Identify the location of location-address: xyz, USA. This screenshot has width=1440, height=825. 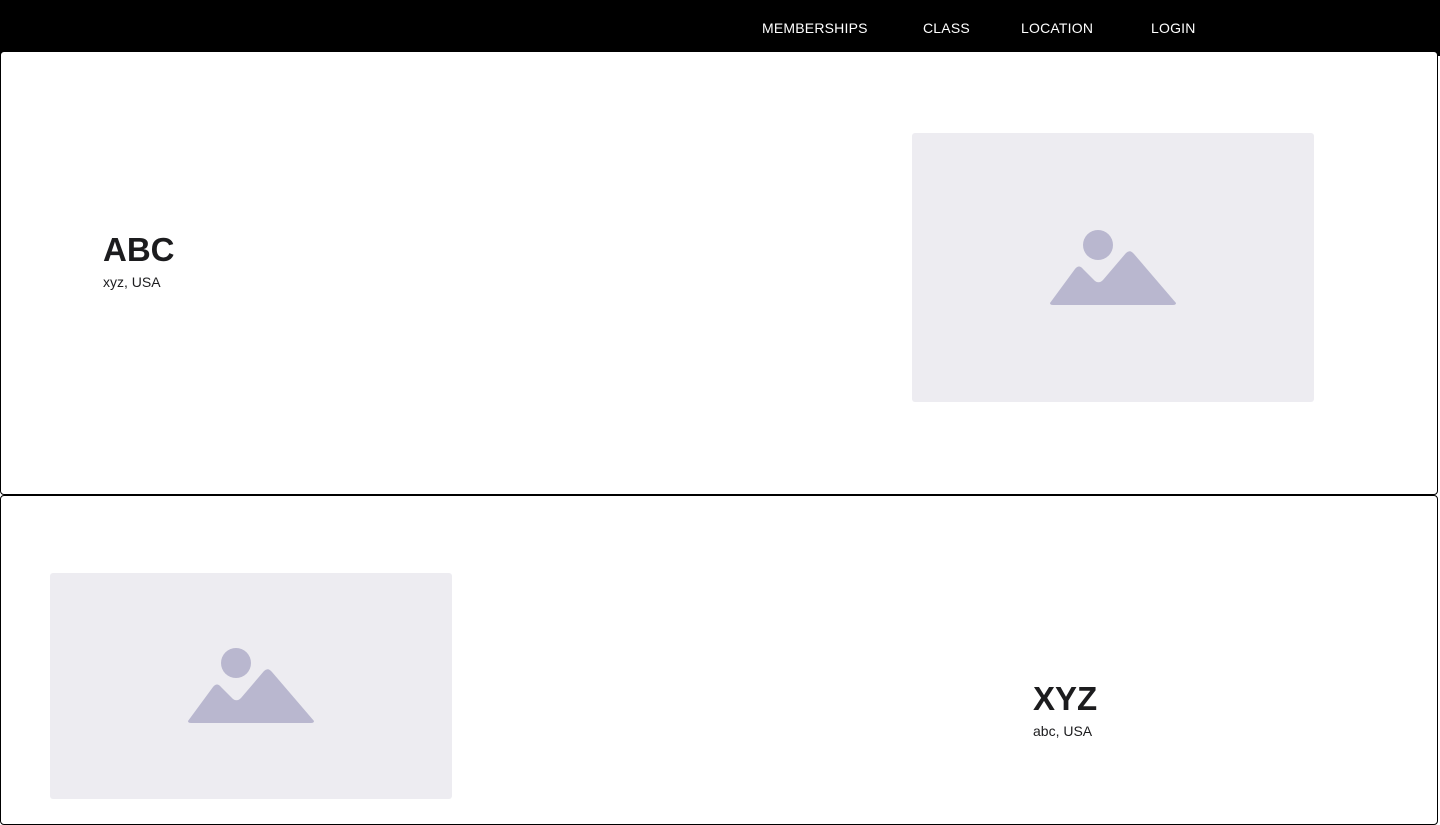
(132, 282).